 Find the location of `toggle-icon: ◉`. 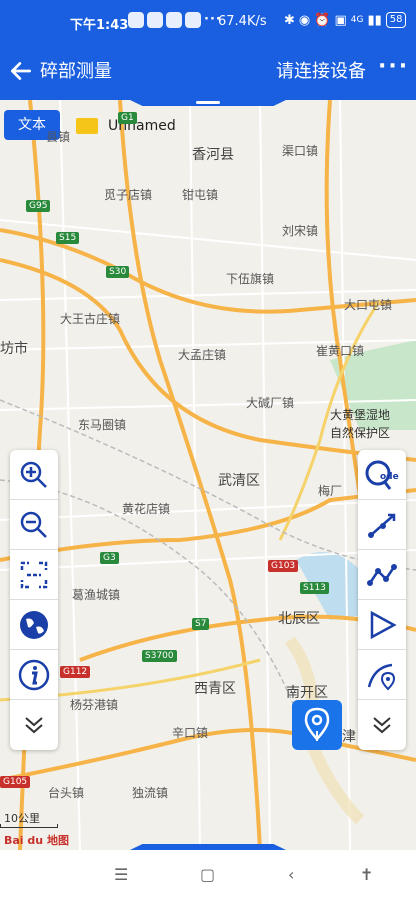

toggle-icon: ◉ is located at coordinates (304, 20).